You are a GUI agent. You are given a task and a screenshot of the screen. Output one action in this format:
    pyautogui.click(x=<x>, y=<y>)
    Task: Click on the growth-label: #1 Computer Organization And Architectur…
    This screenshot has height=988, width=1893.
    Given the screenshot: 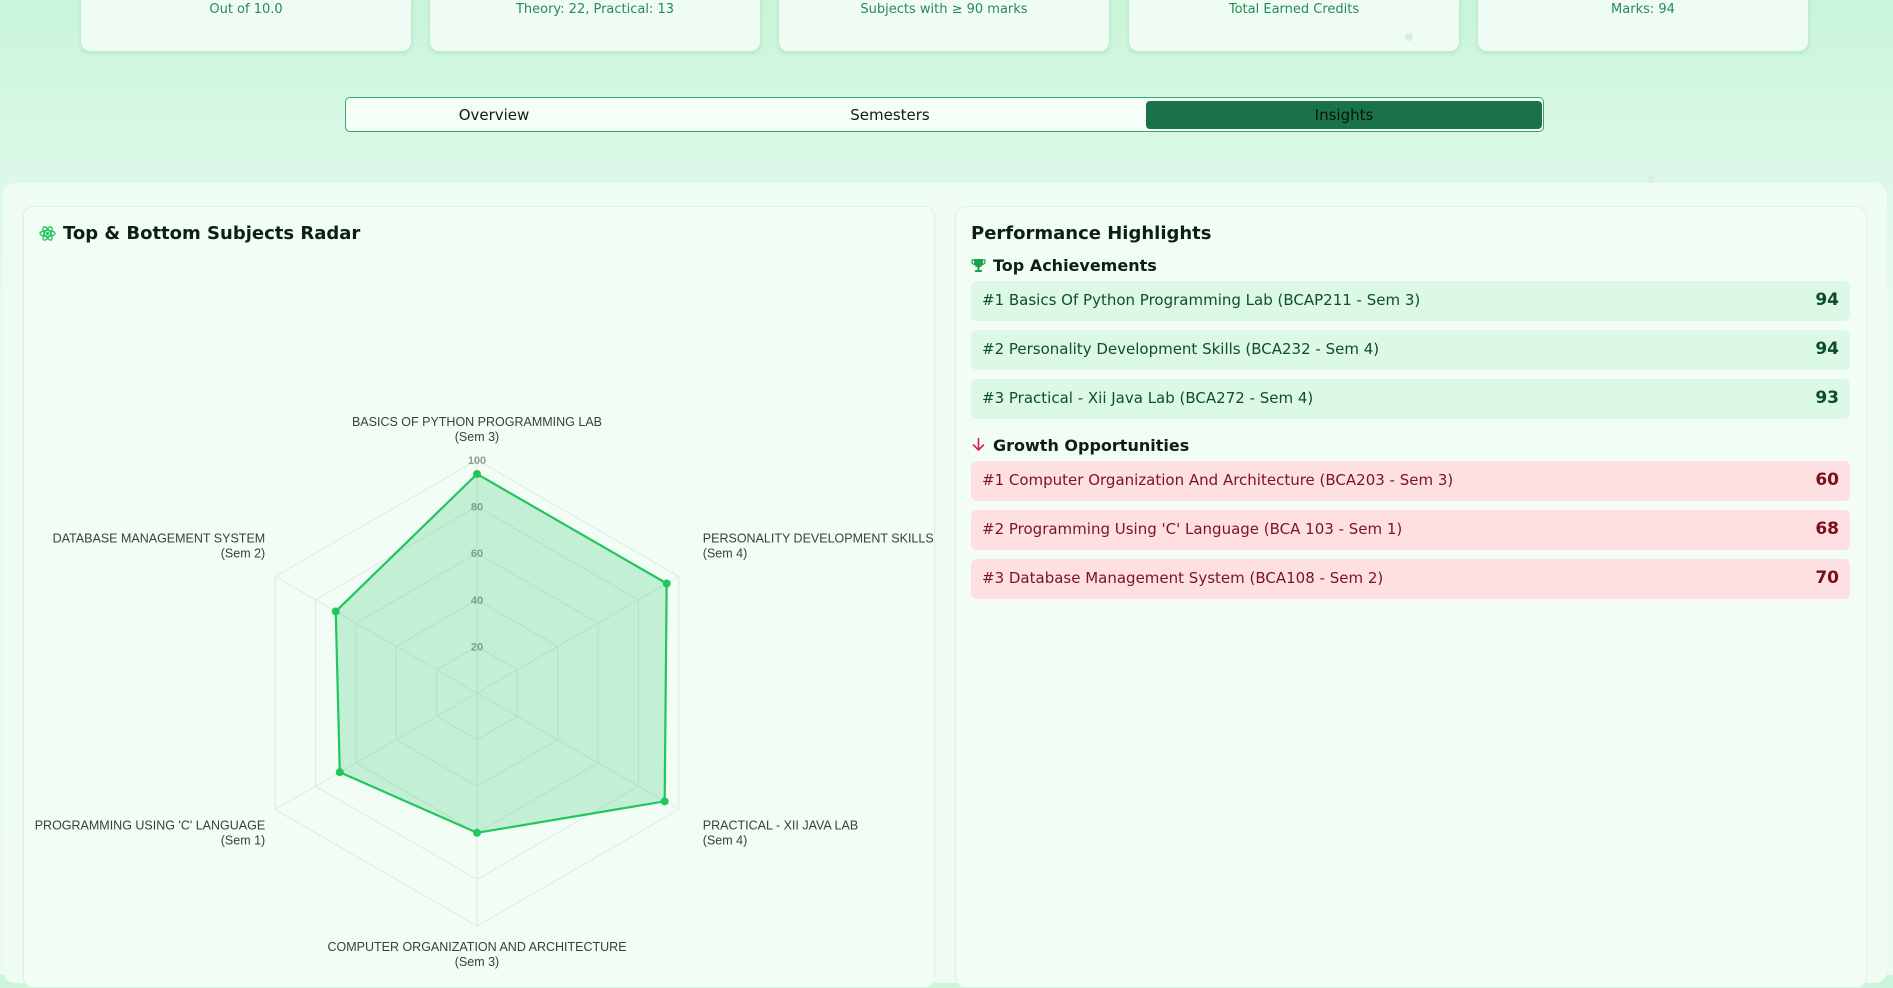 What is the action you would take?
    pyautogui.click(x=1218, y=480)
    